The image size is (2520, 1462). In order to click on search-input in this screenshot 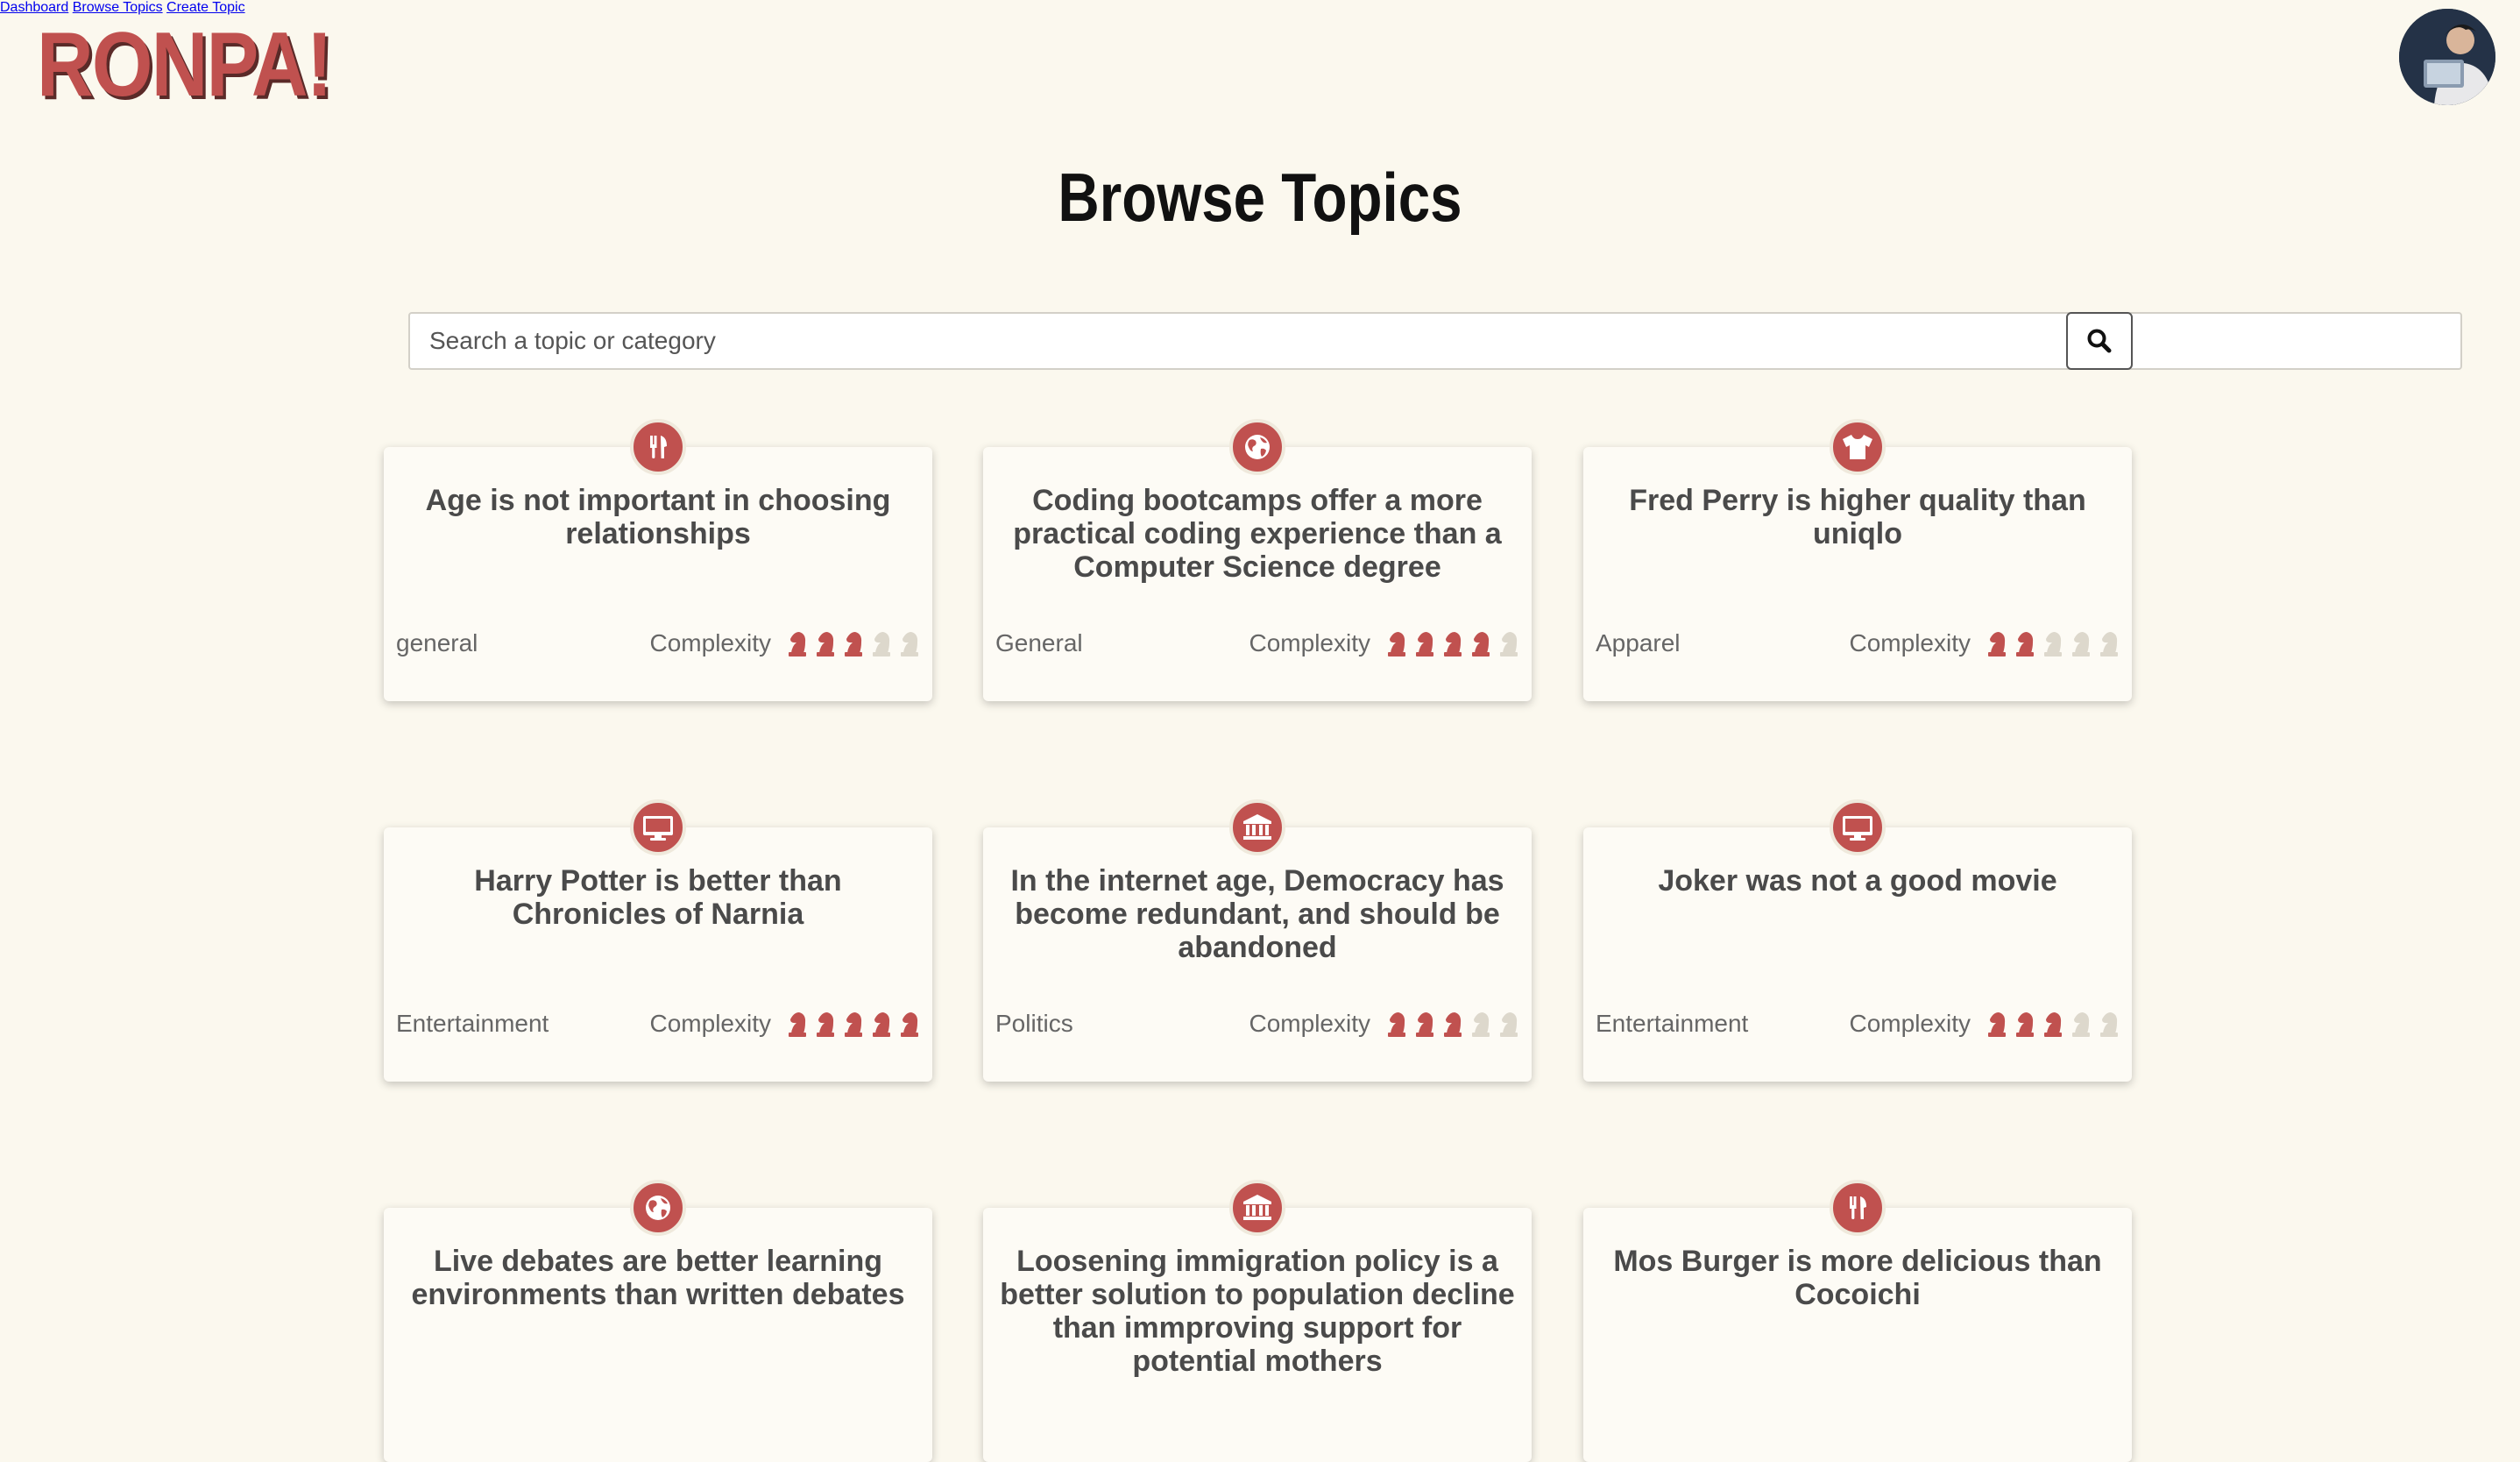, I will do `click(1435, 341)`.